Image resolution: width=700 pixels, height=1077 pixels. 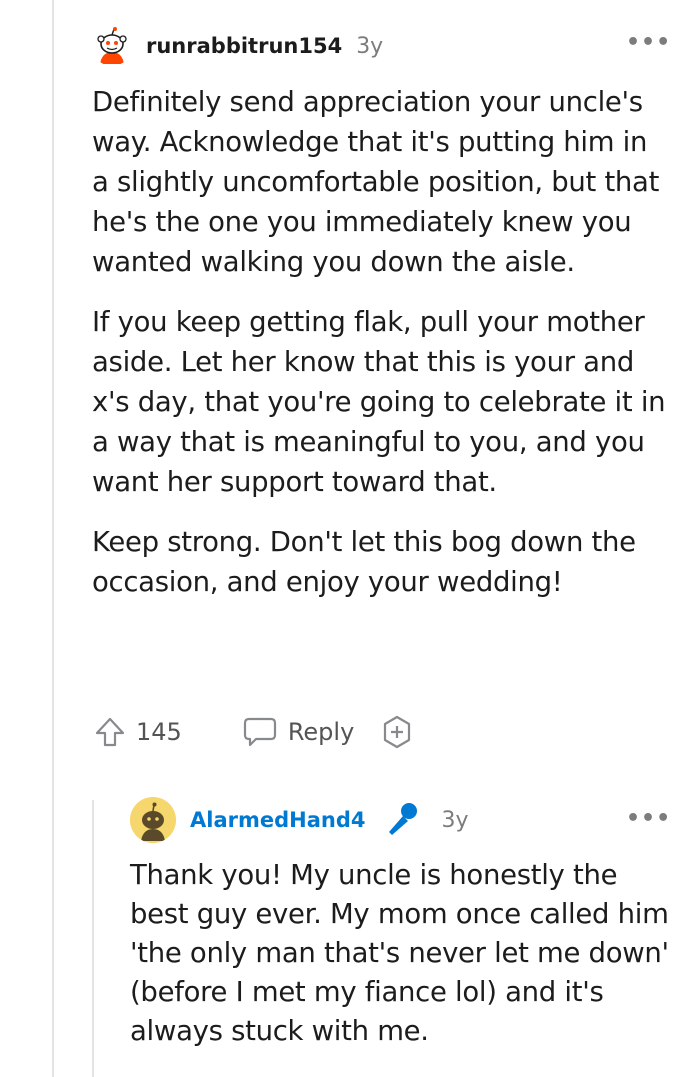 I want to click on reply-header: AlarmedHand4 3y, so click(x=299, y=820).